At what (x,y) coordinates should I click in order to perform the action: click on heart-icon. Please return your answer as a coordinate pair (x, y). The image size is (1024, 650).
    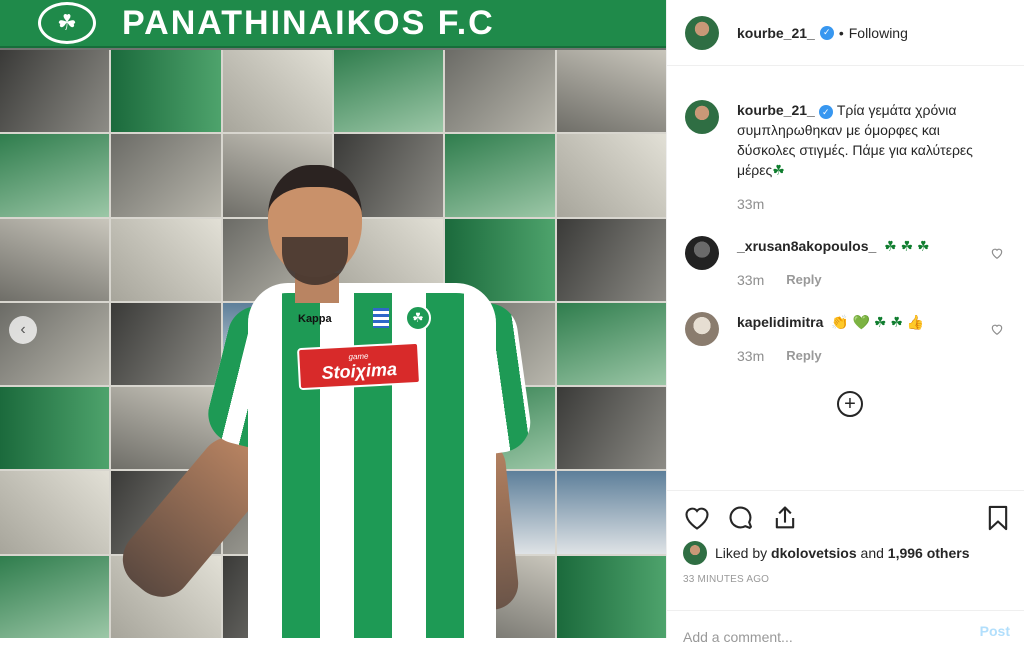
    Looking at the image, I should click on (697, 518).